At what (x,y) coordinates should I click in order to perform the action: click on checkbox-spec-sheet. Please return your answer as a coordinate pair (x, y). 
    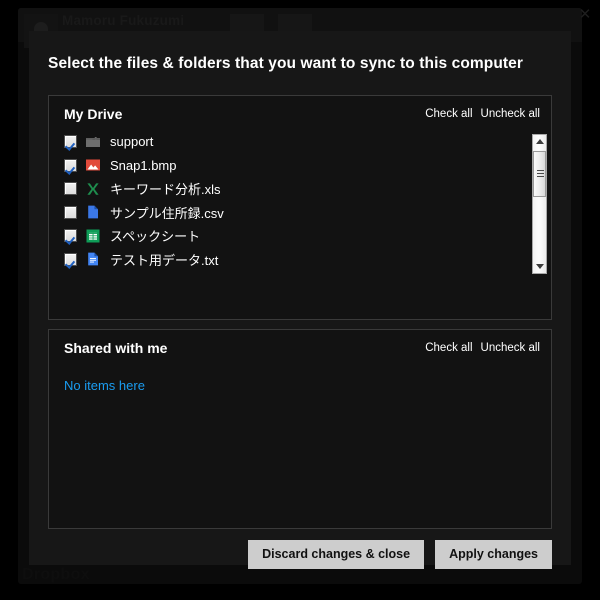
    Looking at the image, I should click on (70, 236).